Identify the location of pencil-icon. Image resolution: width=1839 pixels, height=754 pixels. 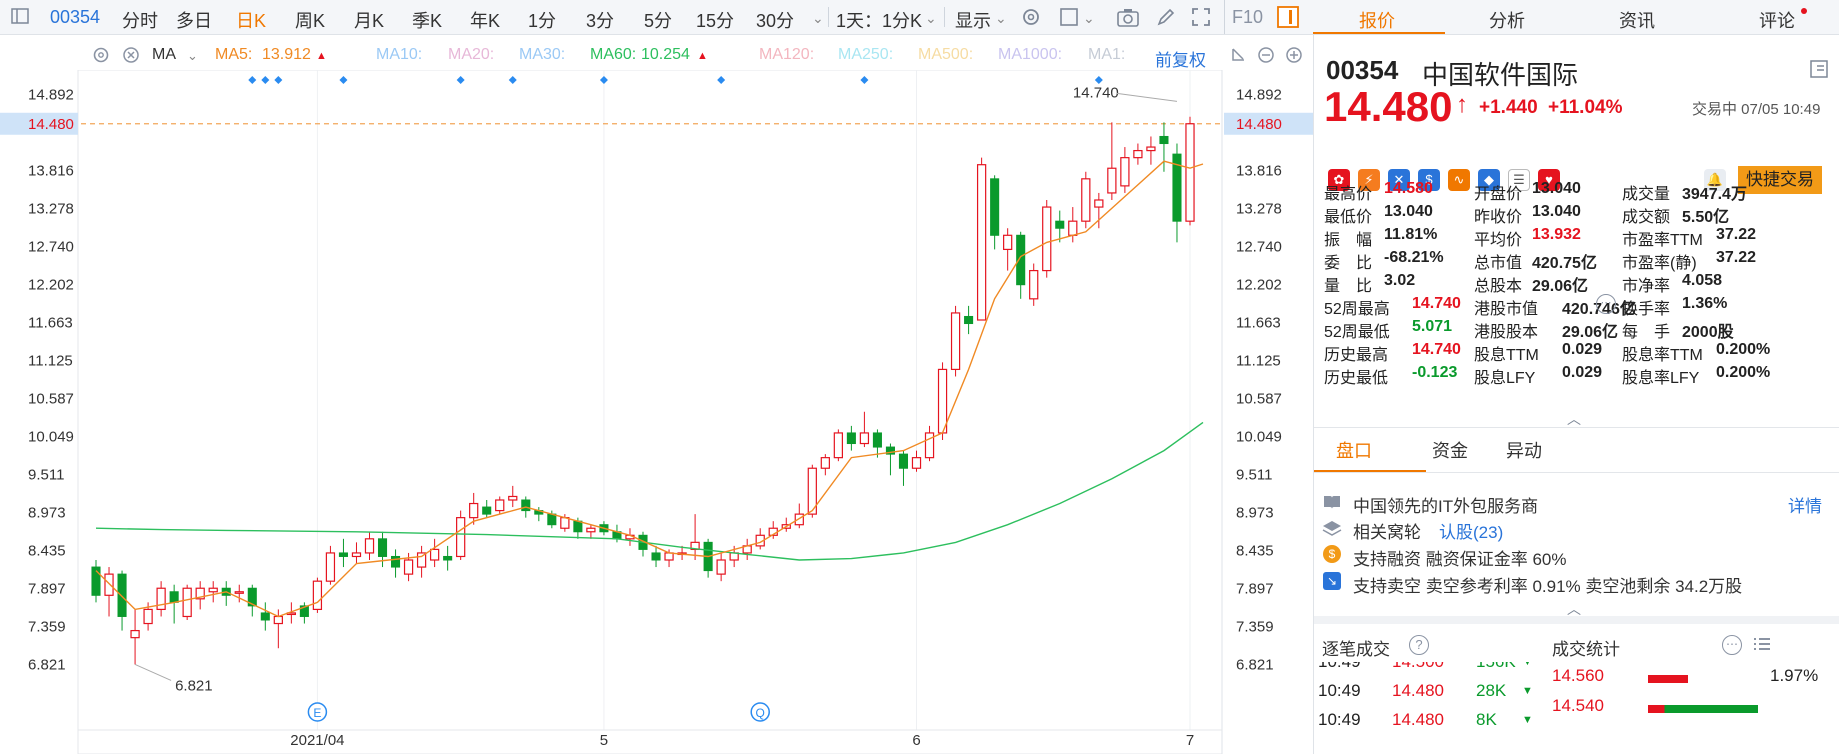
(1166, 19).